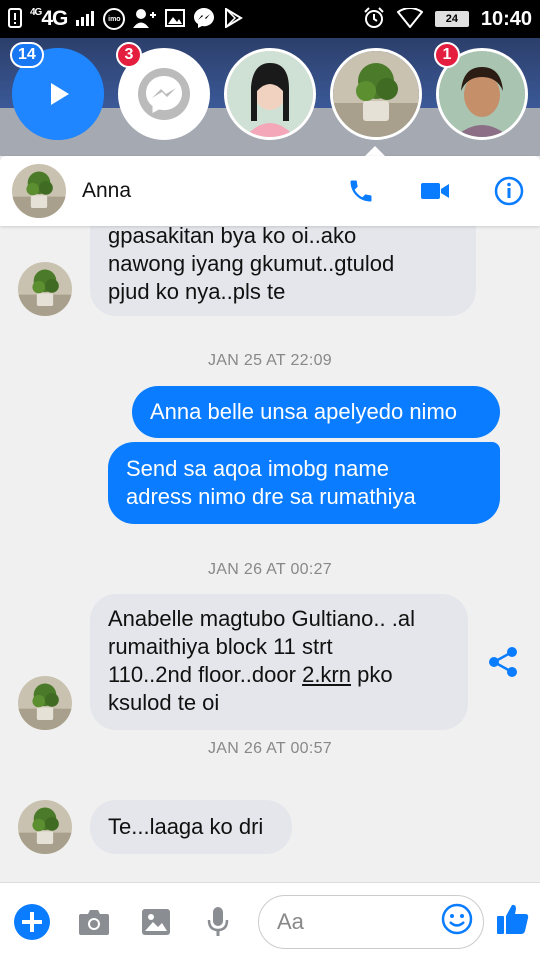 The image size is (540, 960). I want to click on chat-head-video: 14, so click(57, 91).